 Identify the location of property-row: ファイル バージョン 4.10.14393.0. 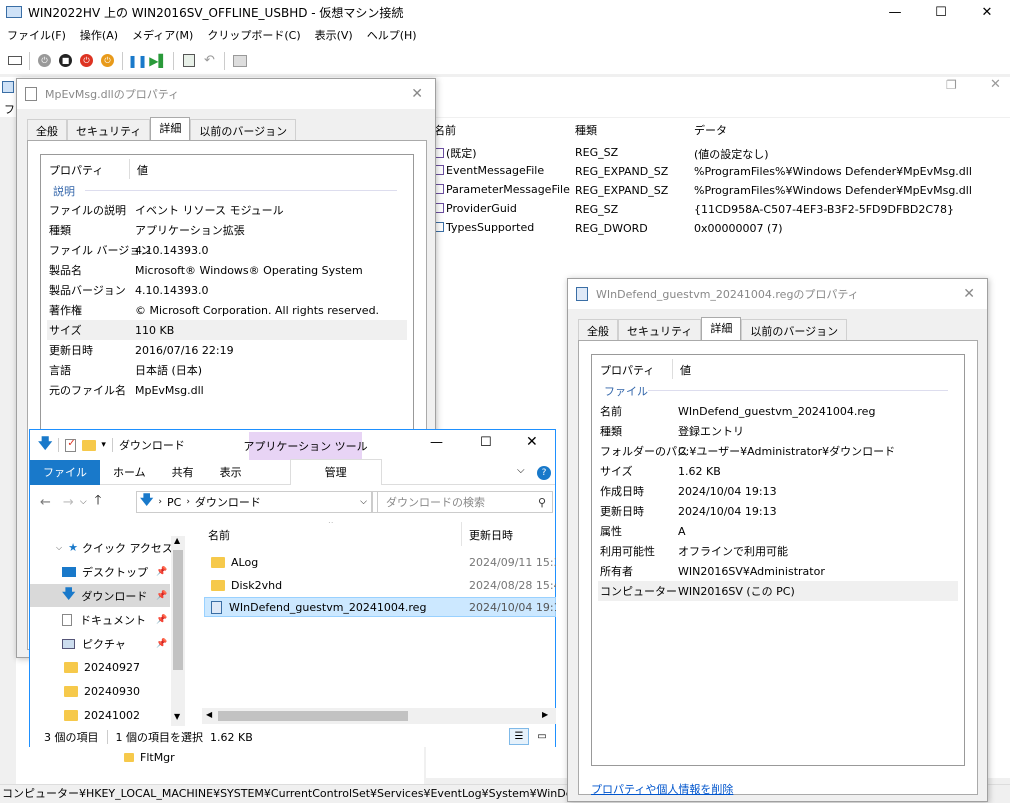
(227, 250).